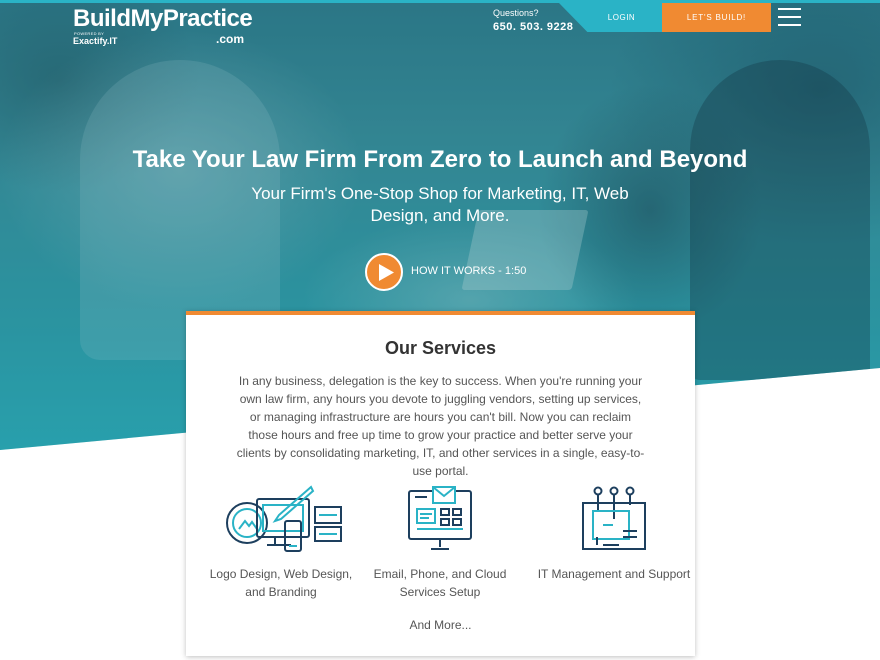  What do you see at coordinates (614, 518) in the screenshot?
I see `circuit-board-icon` at bounding box center [614, 518].